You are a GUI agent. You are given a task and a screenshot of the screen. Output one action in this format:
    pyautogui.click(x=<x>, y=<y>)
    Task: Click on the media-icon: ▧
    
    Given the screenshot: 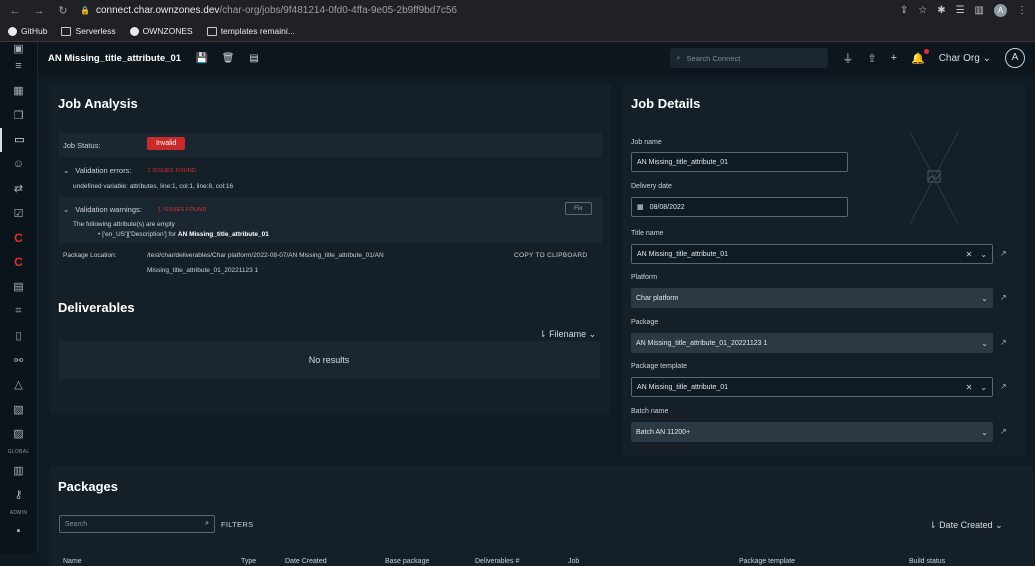 What is the action you would take?
    pyautogui.click(x=19, y=409)
    